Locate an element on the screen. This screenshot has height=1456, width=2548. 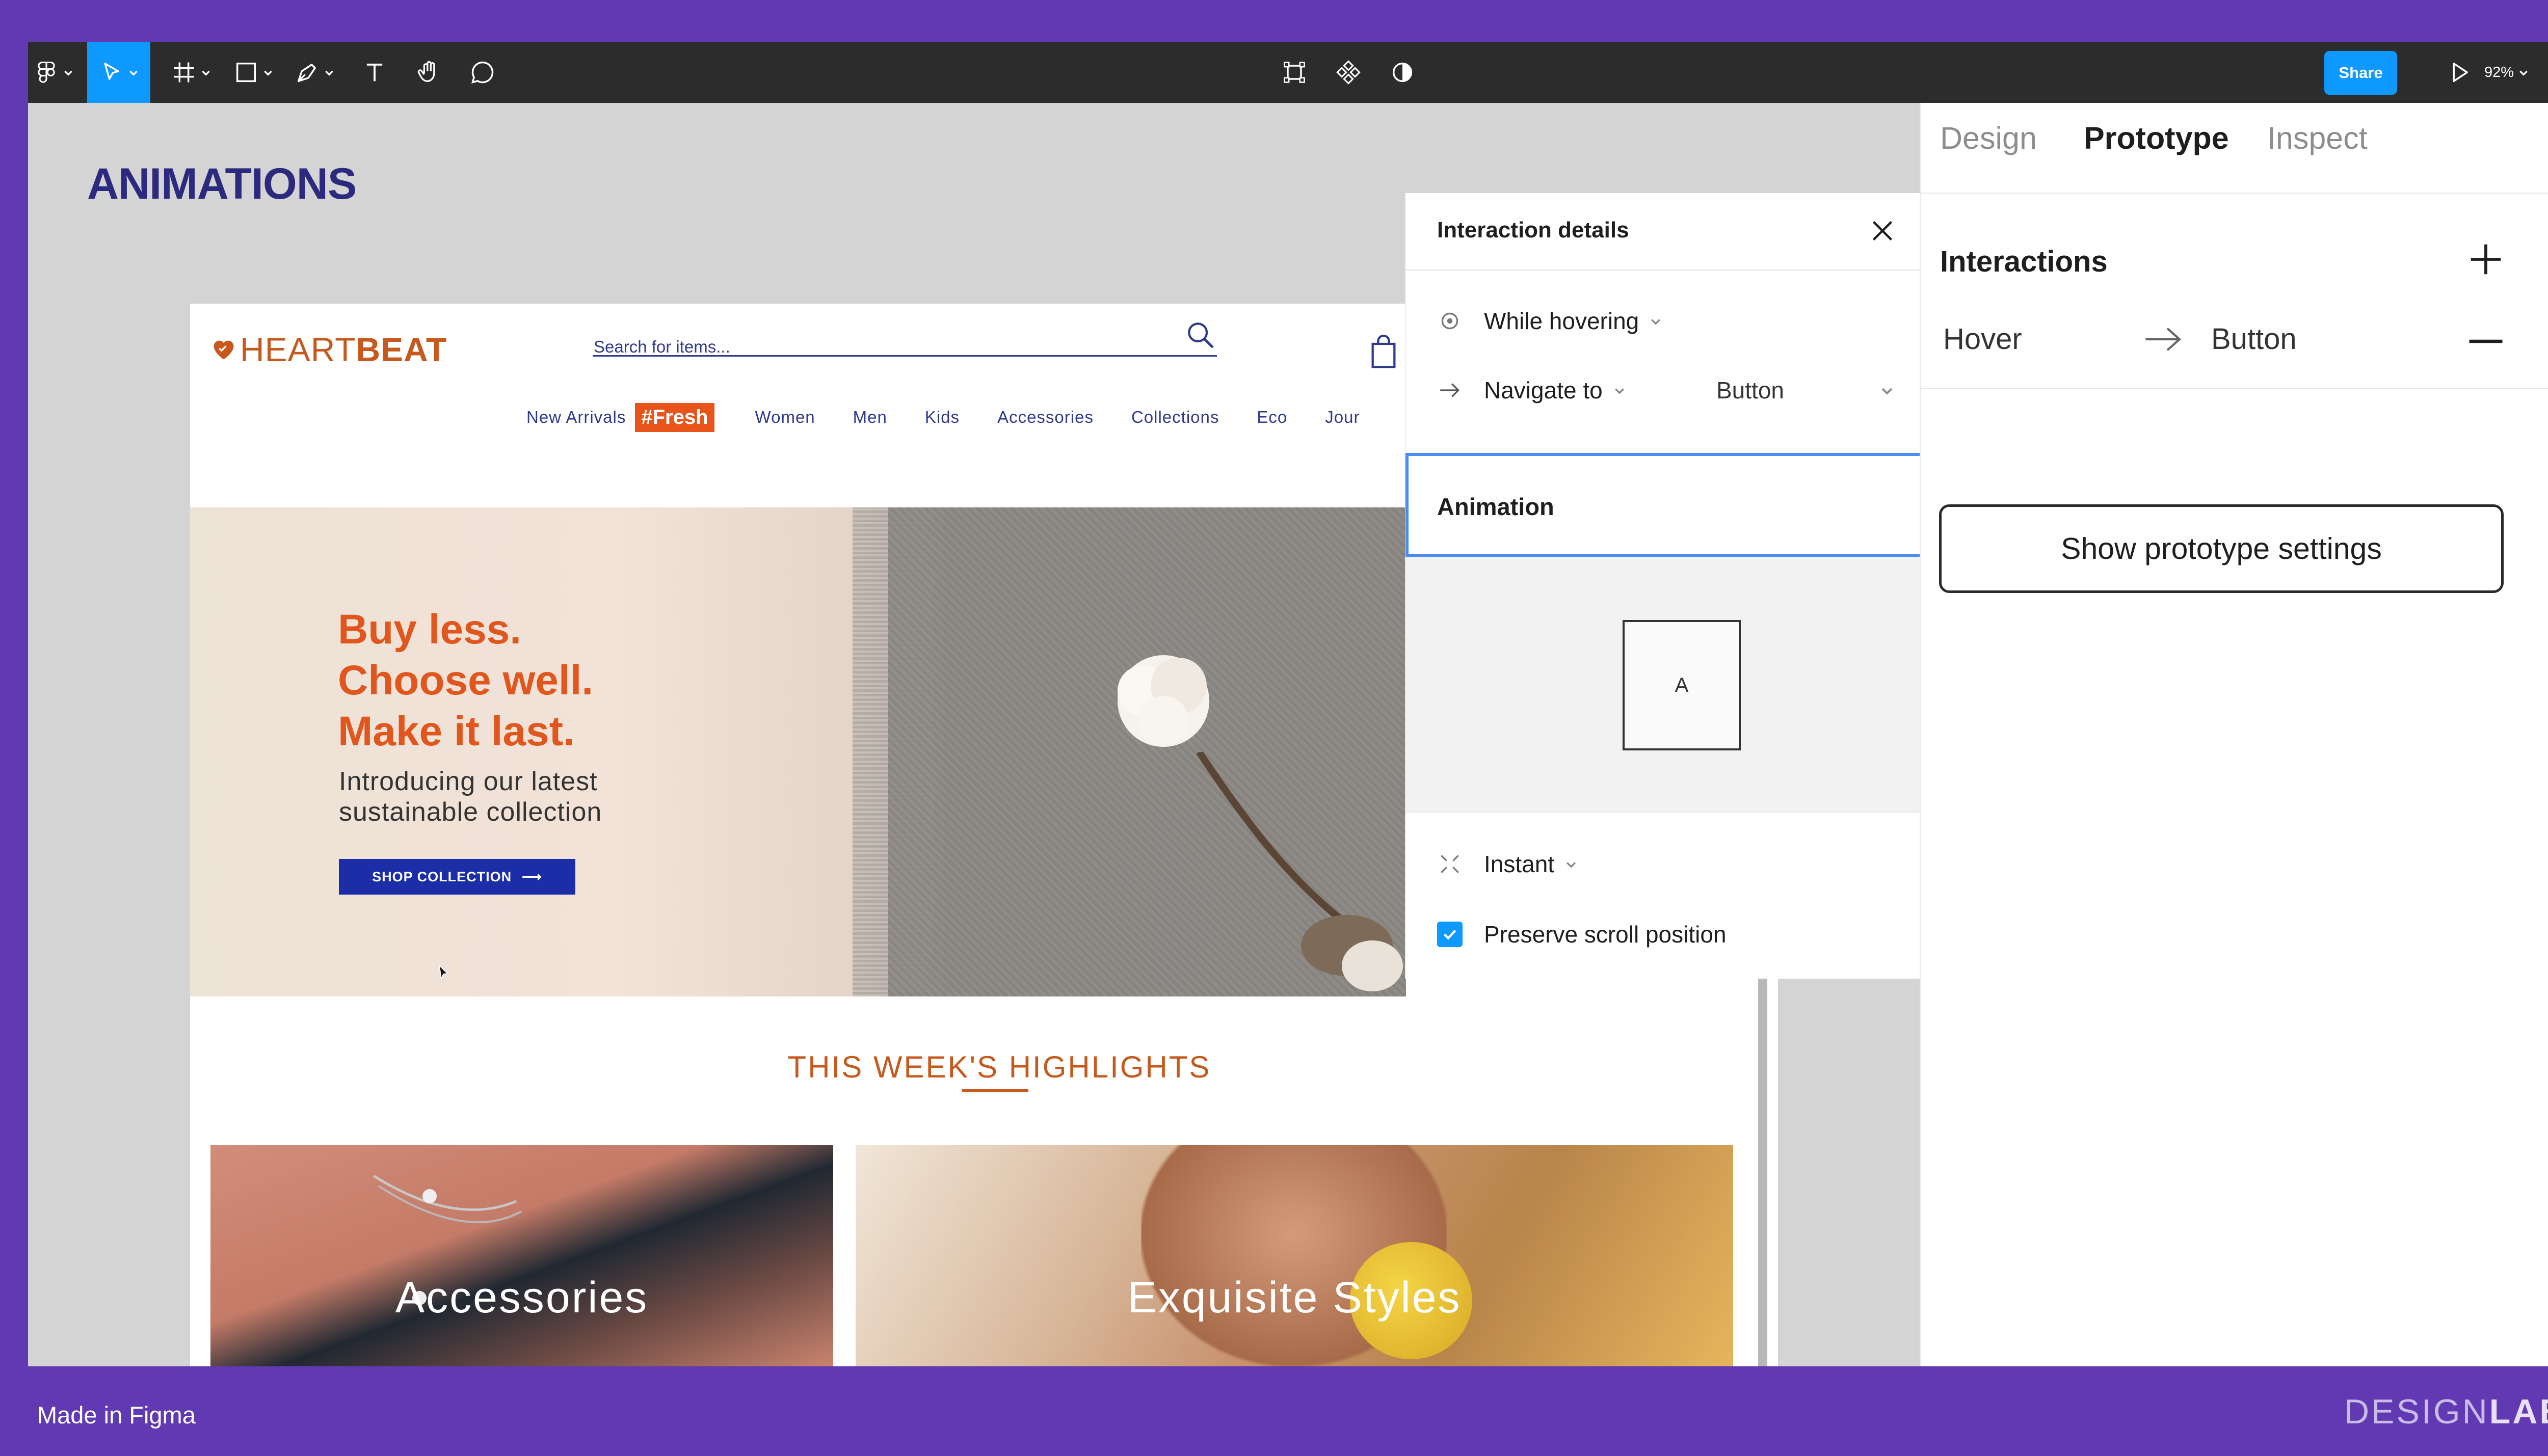
panel-tabs: Design Prototype Inspect is located at coordinates (2234, 148).